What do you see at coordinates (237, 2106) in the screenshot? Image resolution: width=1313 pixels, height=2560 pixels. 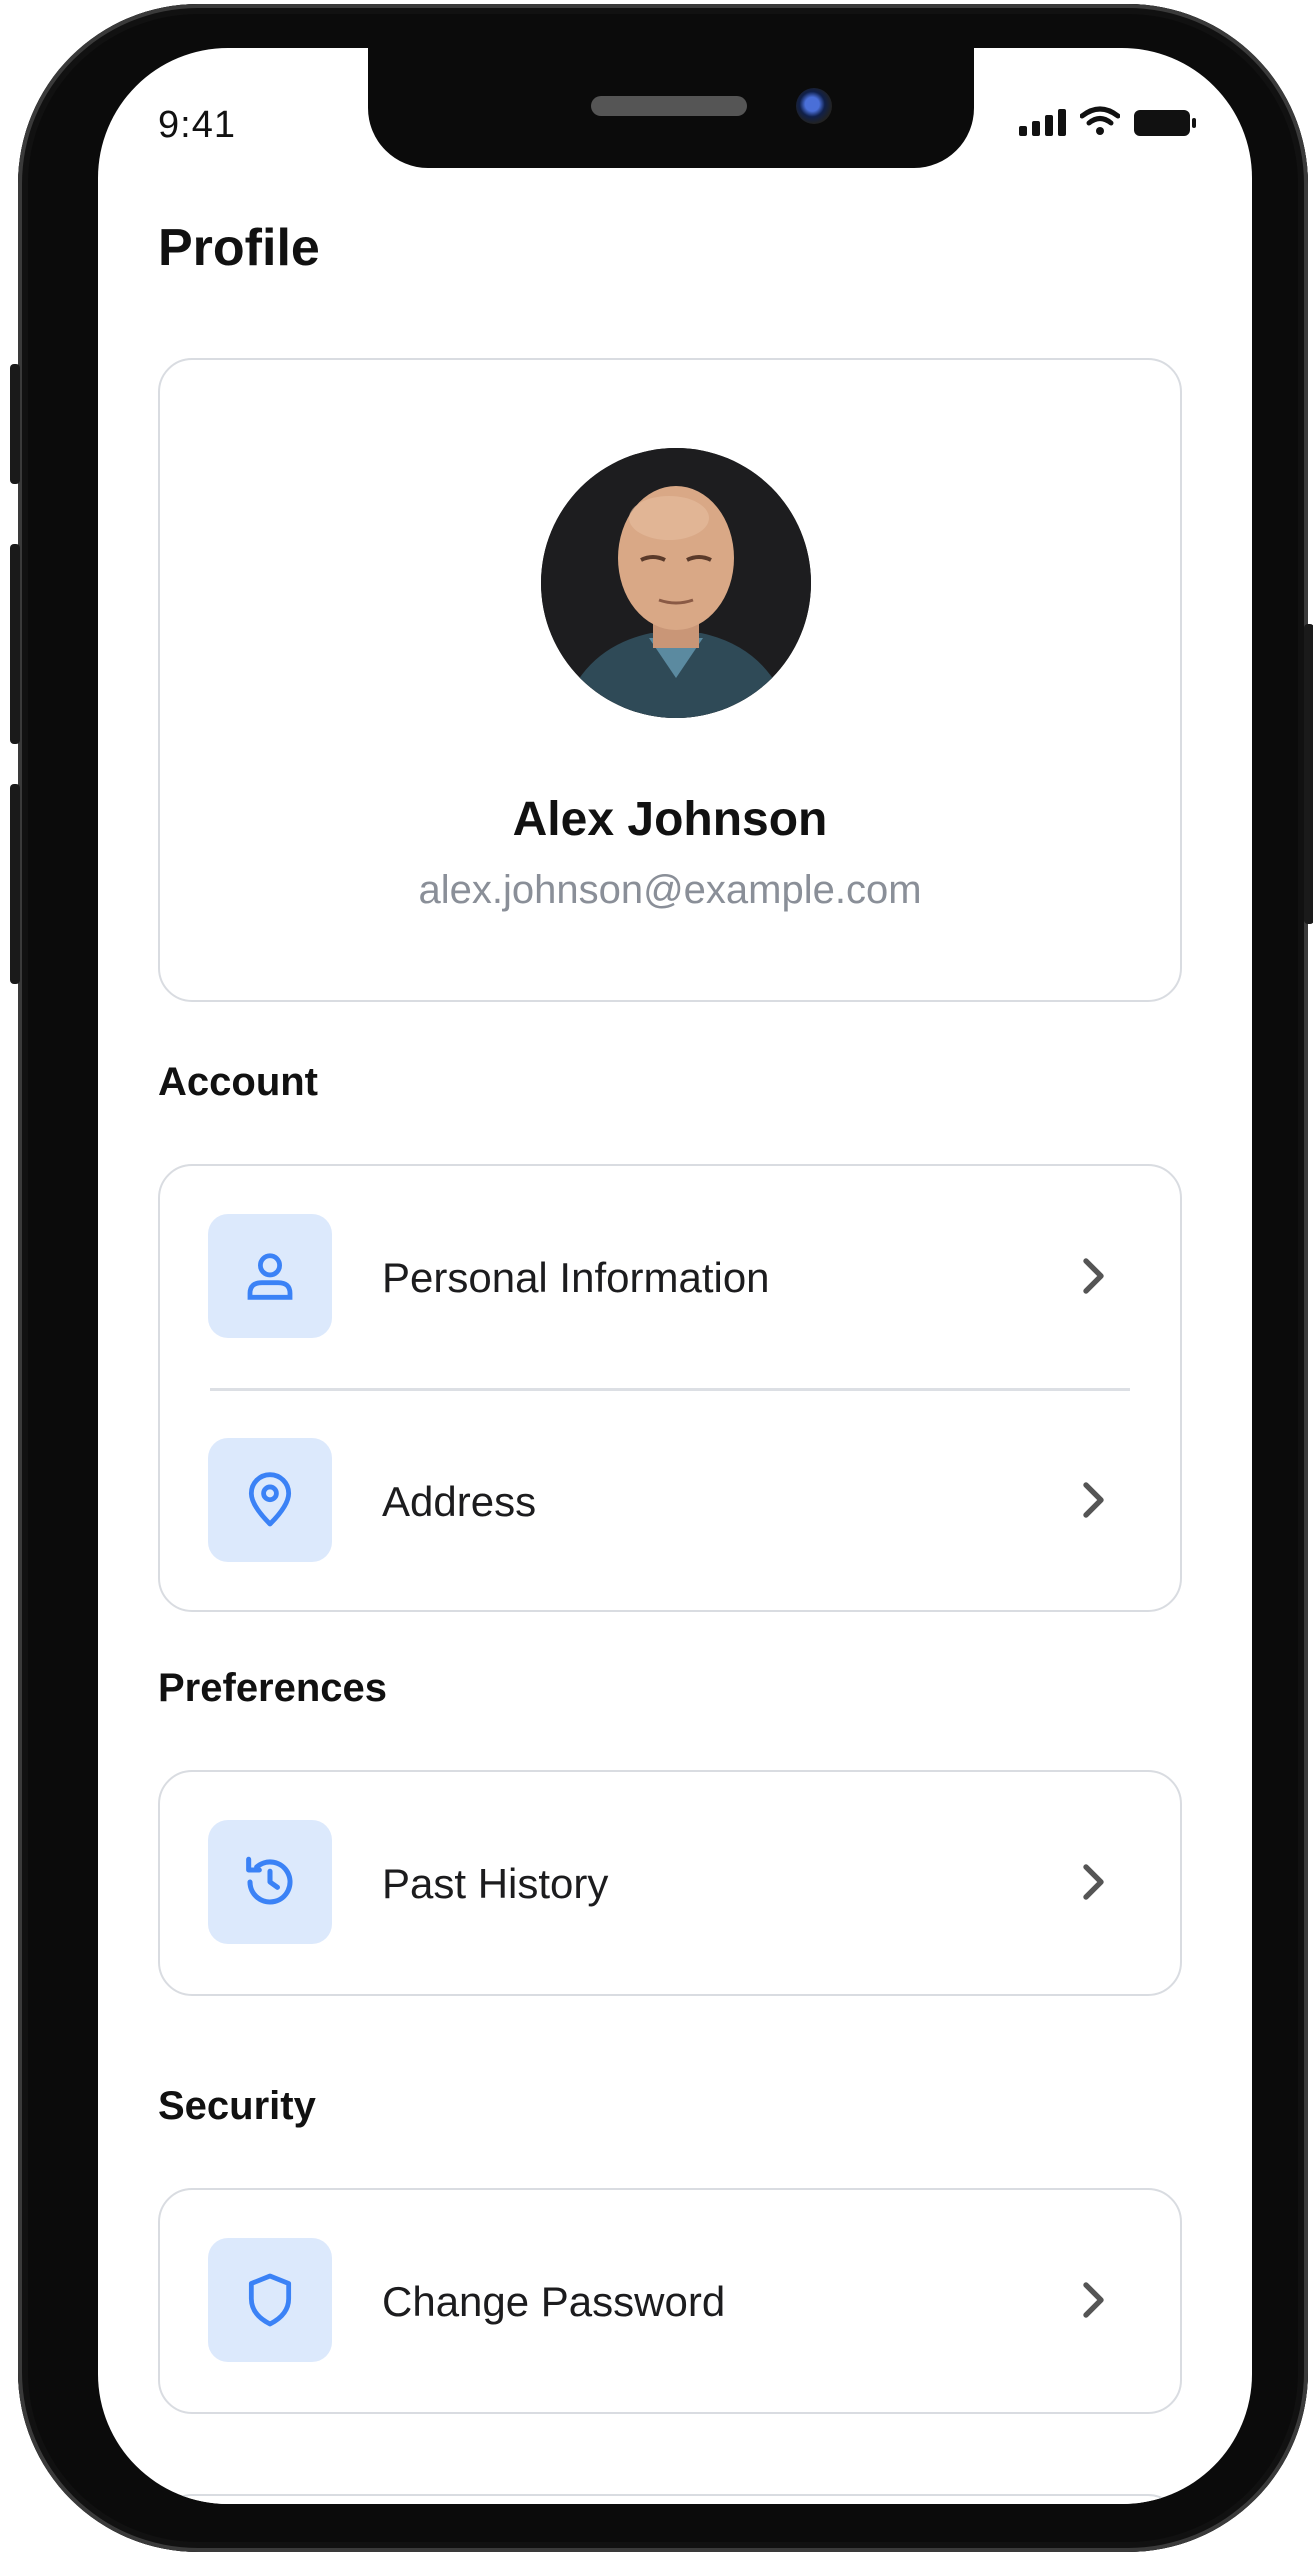 I see `section-title-security: Security` at bounding box center [237, 2106].